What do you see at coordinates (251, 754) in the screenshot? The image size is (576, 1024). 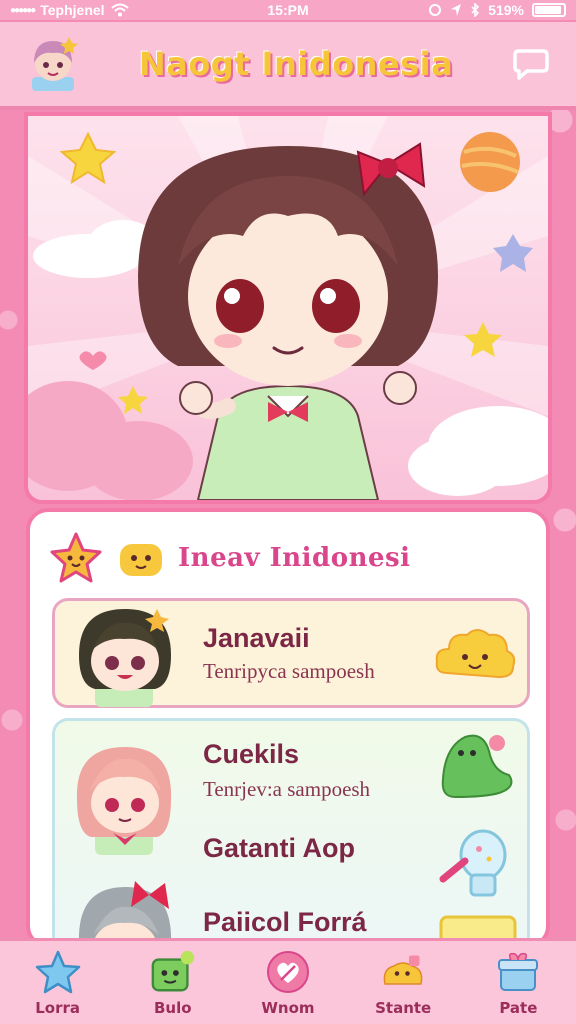 I see `card-title: Cuekils` at bounding box center [251, 754].